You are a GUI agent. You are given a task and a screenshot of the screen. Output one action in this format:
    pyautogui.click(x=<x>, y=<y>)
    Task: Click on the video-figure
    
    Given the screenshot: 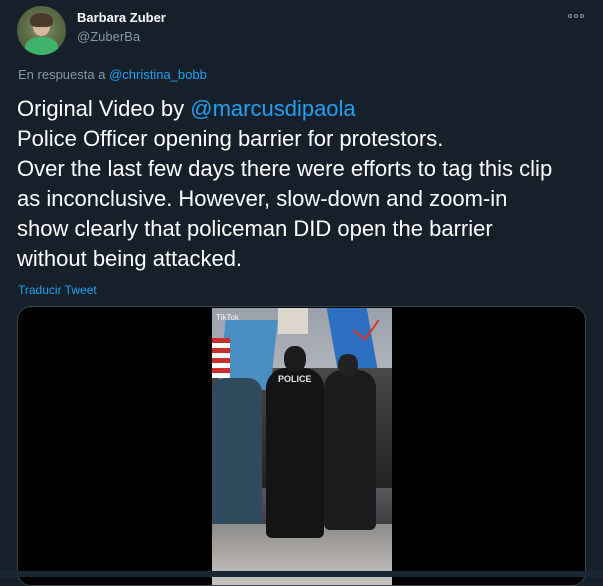 What is the action you would take?
    pyautogui.click(x=237, y=453)
    